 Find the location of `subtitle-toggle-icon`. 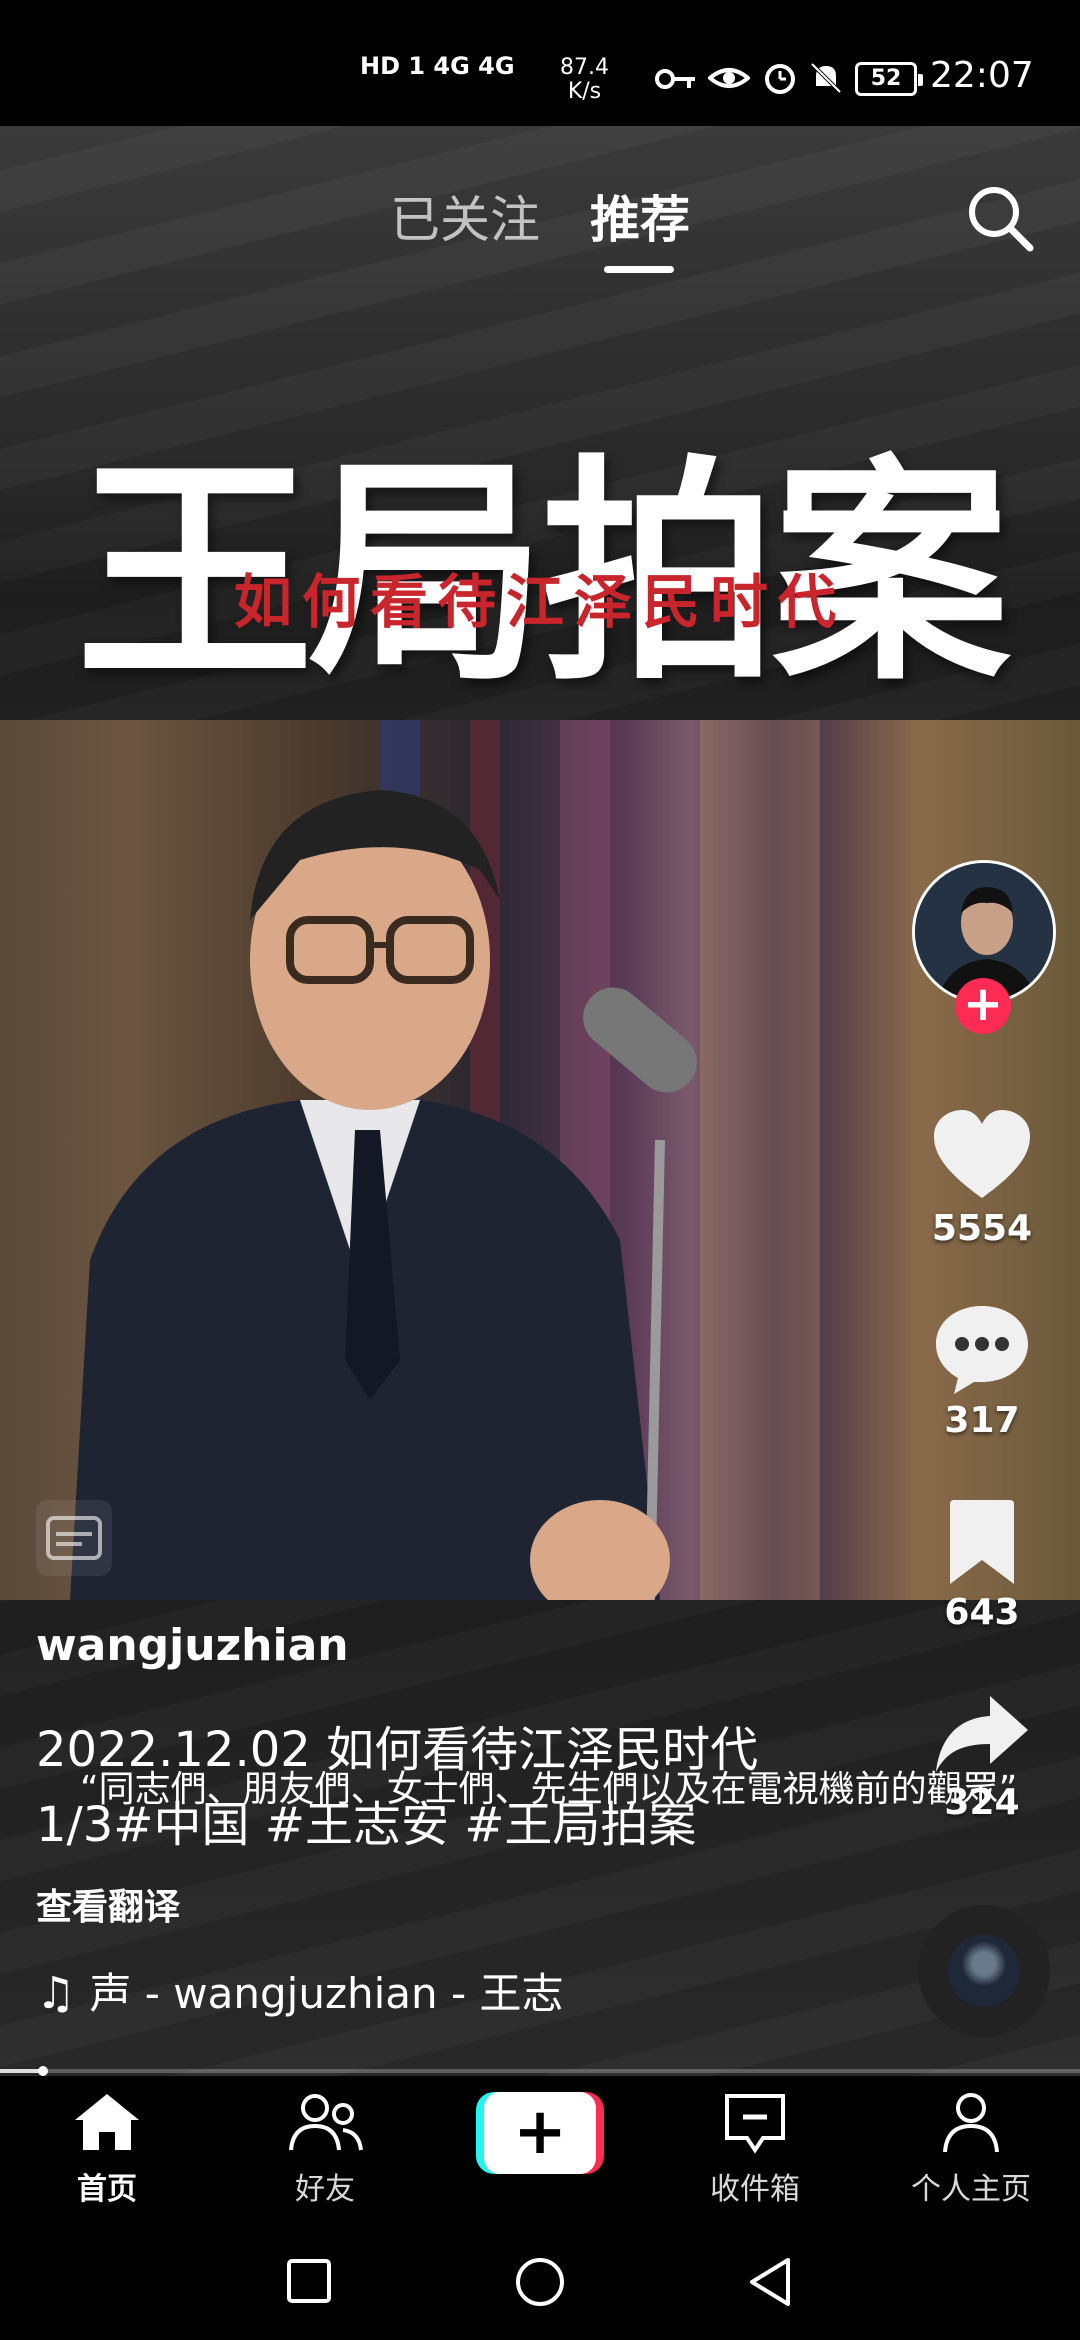

subtitle-toggle-icon is located at coordinates (74, 1538).